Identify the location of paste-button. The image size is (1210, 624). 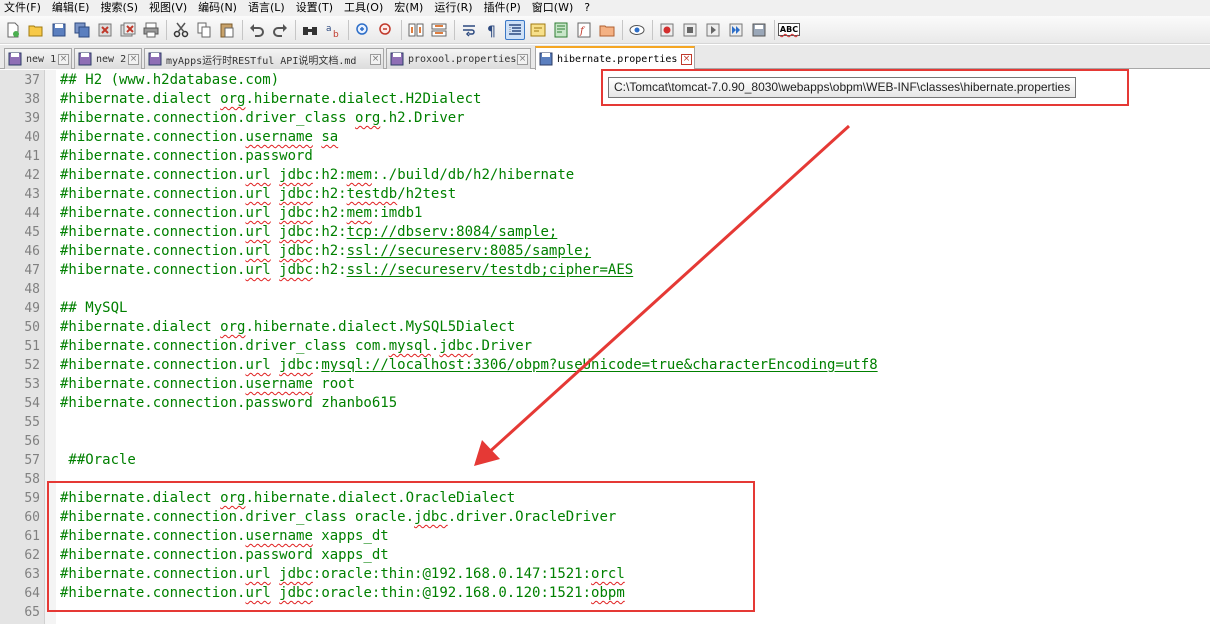
(227, 30).